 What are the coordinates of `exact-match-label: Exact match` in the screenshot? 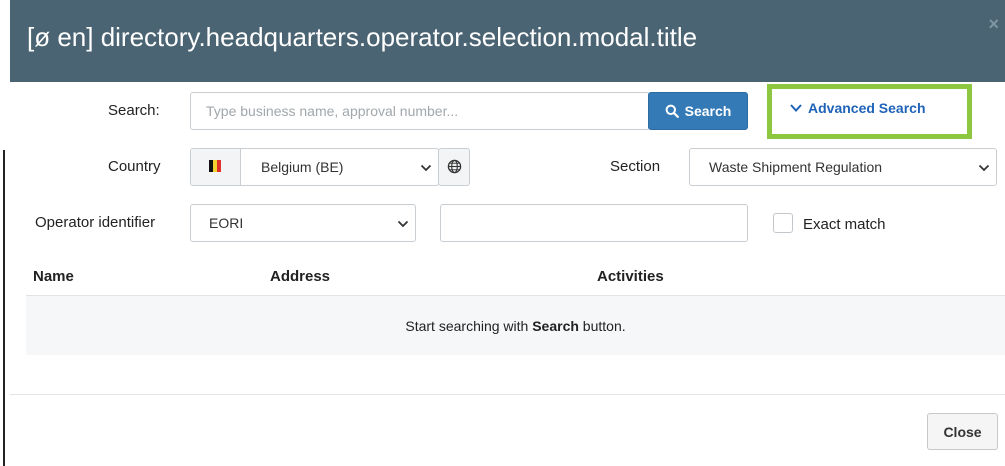 It's located at (844, 224).